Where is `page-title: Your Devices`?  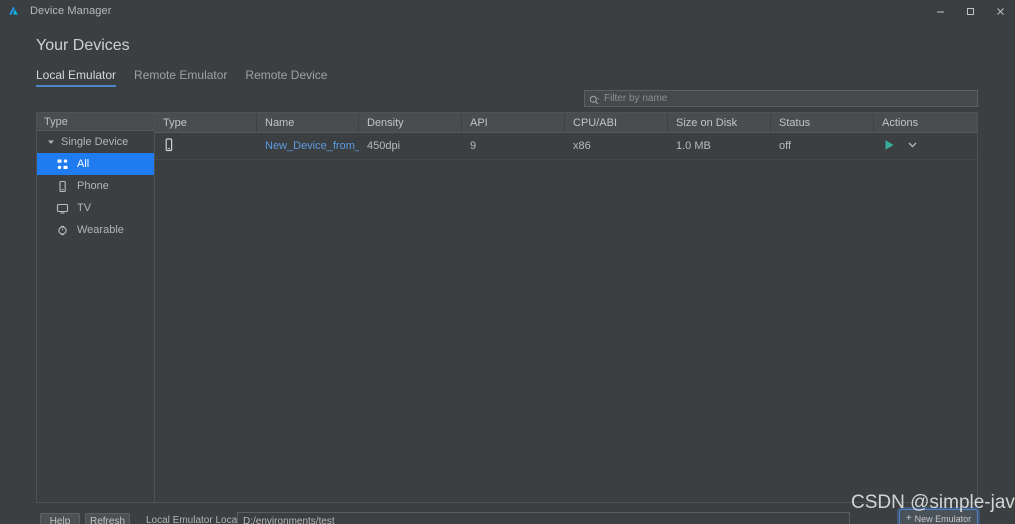
page-title: Your Devices is located at coordinates (83, 45).